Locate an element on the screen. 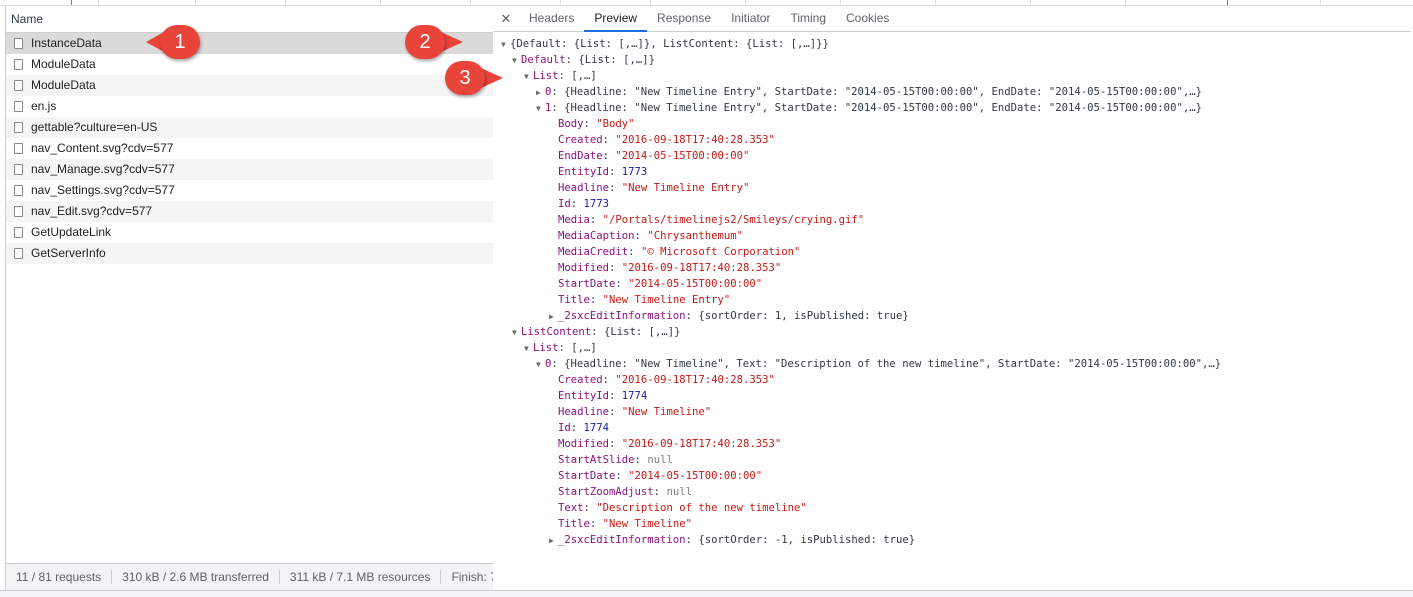  transferred-size: 310 kB / 2.6 MB transferred is located at coordinates (196, 577).